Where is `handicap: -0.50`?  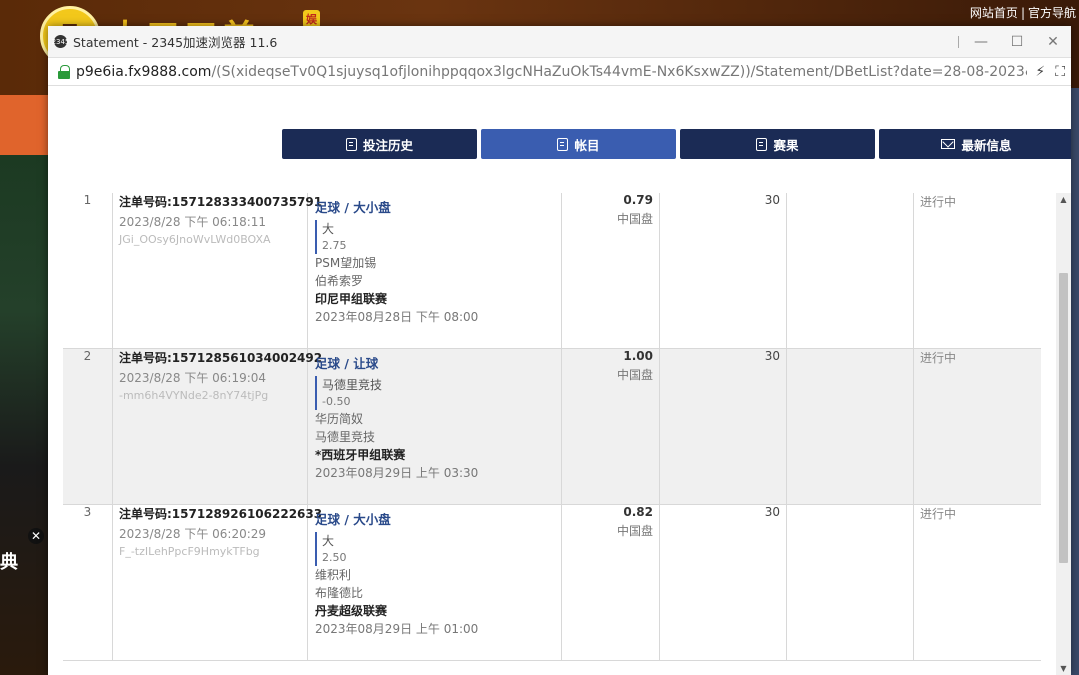
handicap: -0.50 is located at coordinates (336, 401).